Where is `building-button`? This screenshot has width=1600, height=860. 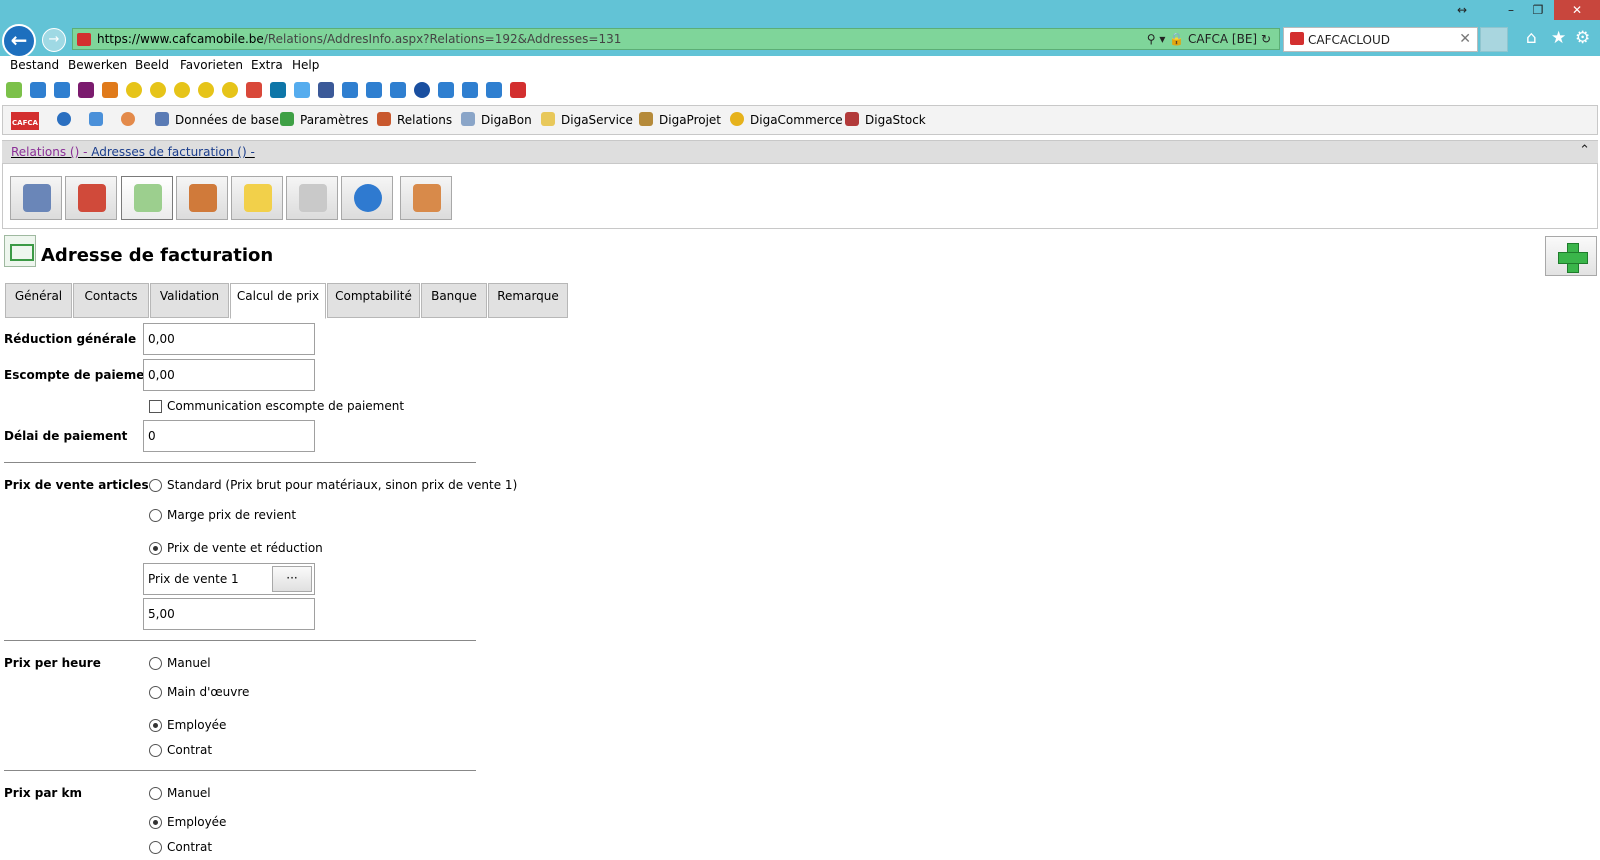 building-button is located at coordinates (36, 198).